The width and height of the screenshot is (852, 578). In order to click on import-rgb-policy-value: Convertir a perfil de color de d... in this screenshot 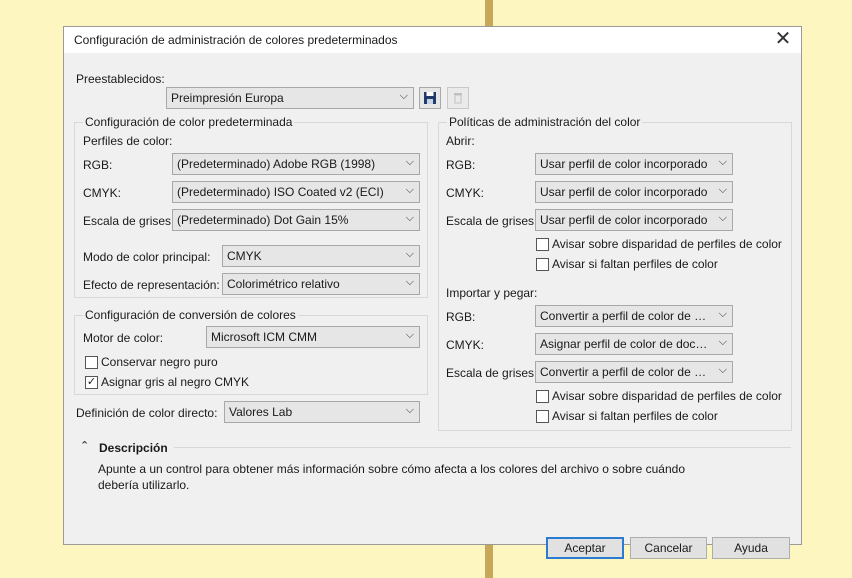, I will do `click(625, 316)`.